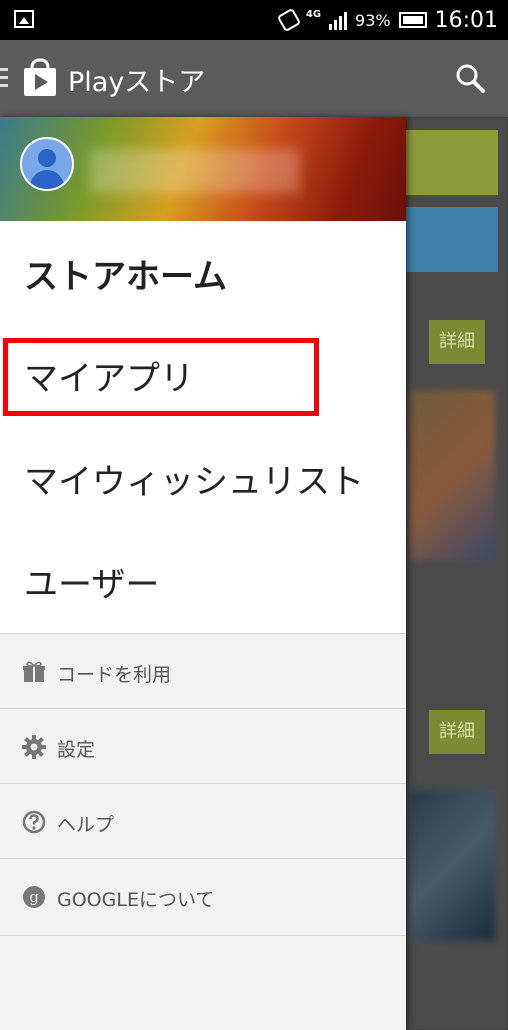 Image resolution: width=508 pixels, height=1030 pixels. Describe the element at coordinates (254, 78) in the screenshot. I see `app-bar: Playストア` at that location.